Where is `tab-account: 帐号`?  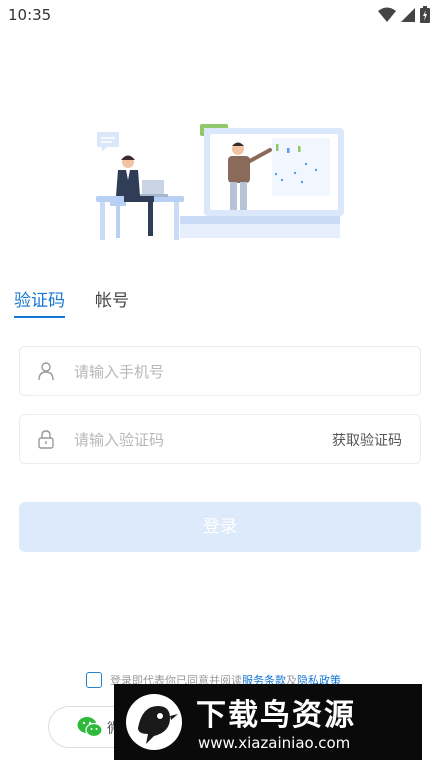
tab-account: 帐号 is located at coordinates (112, 302).